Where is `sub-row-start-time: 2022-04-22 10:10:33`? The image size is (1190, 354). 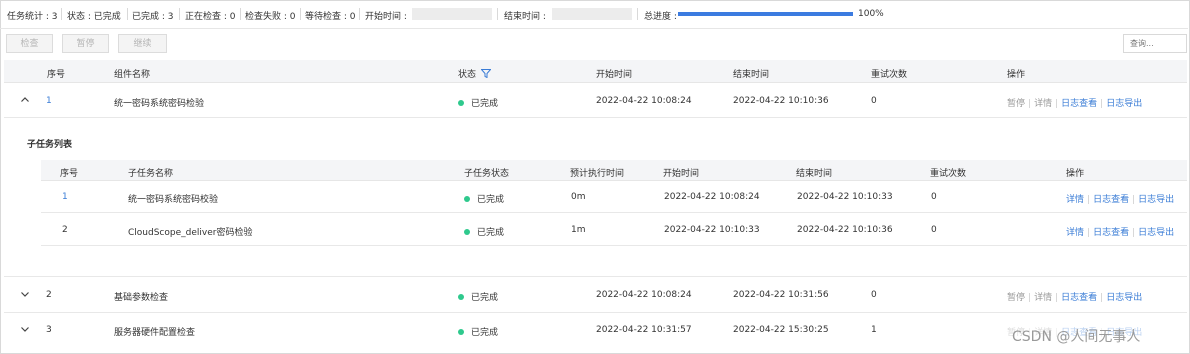
sub-row-start-time: 2022-04-22 10:10:33 is located at coordinates (712, 230).